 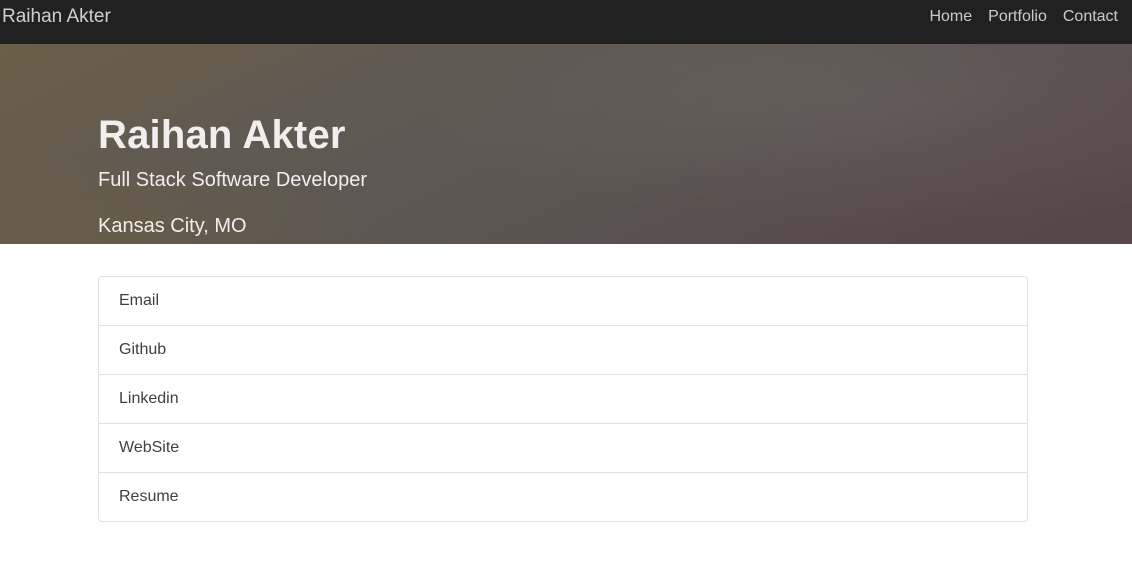 I want to click on list-item-resume: Resume, so click(x=563, y=497).